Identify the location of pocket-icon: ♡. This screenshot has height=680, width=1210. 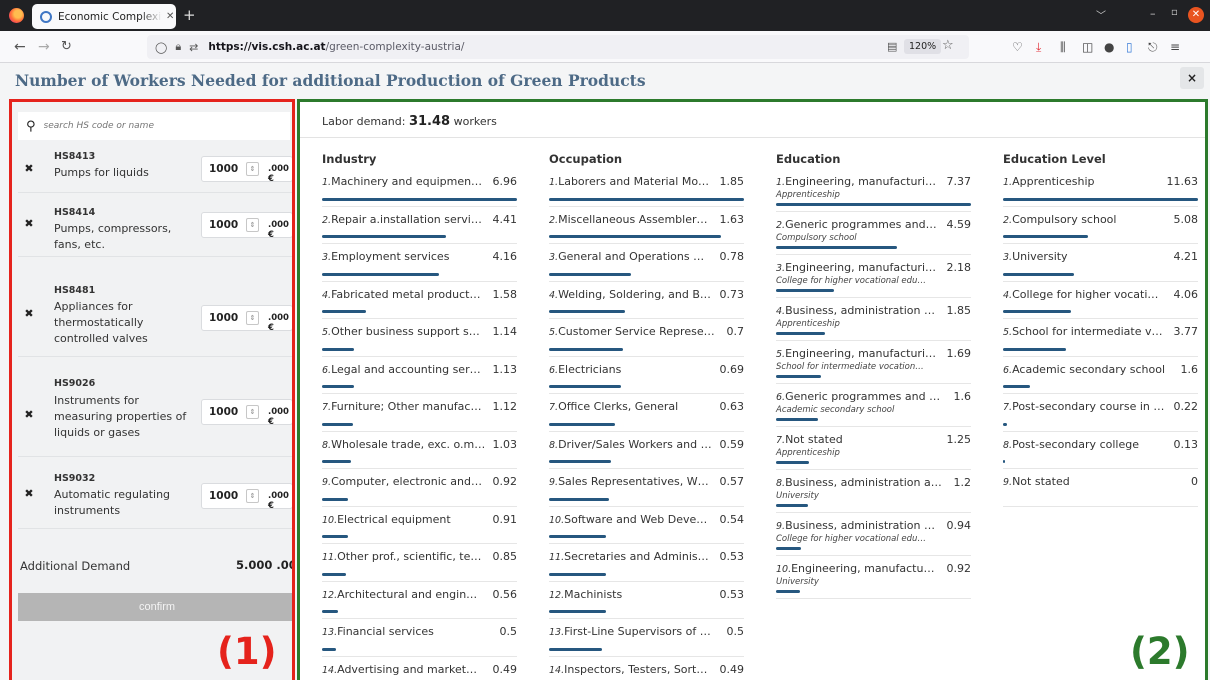
(1017, 47).